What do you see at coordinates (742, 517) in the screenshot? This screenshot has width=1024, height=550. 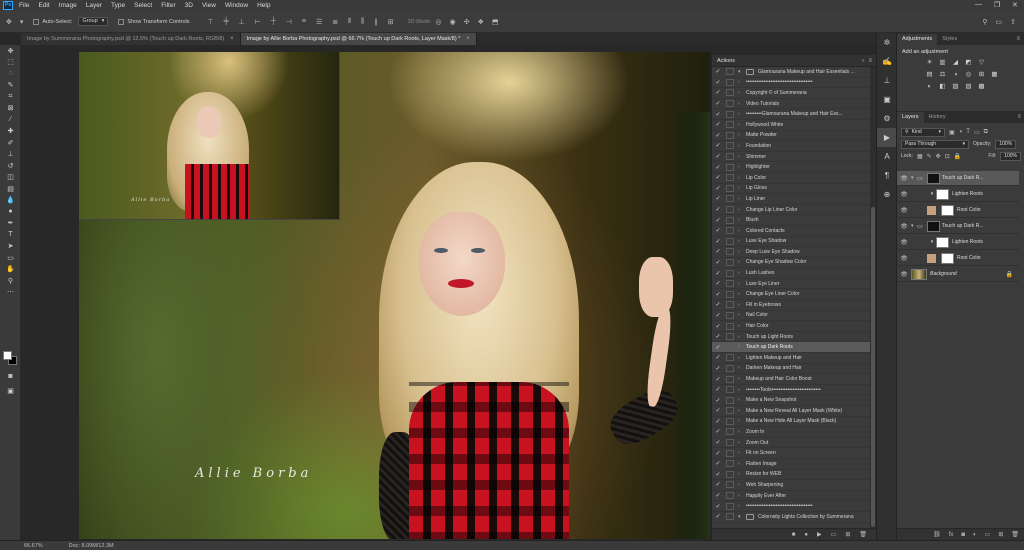 I see `chevron-down-icon: ▾` at bounding box center [742, 517].